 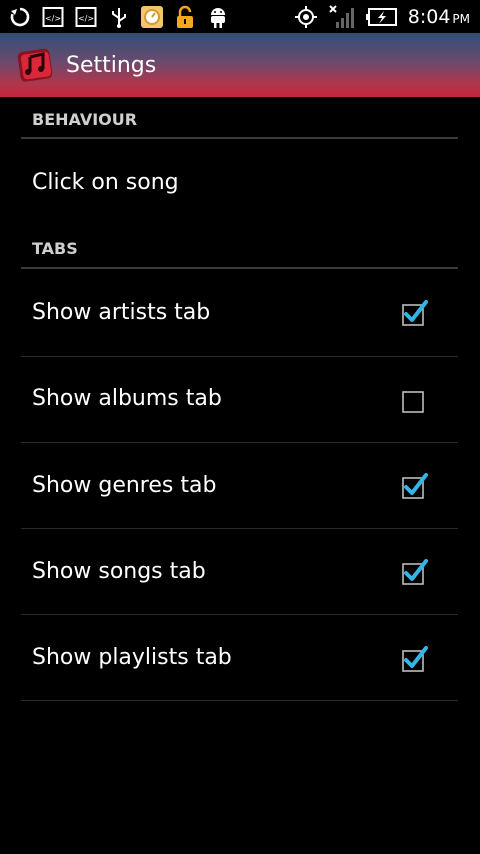 I want to click on status-bar: </> </> 8:04 PM, so click(x=240, y=16).